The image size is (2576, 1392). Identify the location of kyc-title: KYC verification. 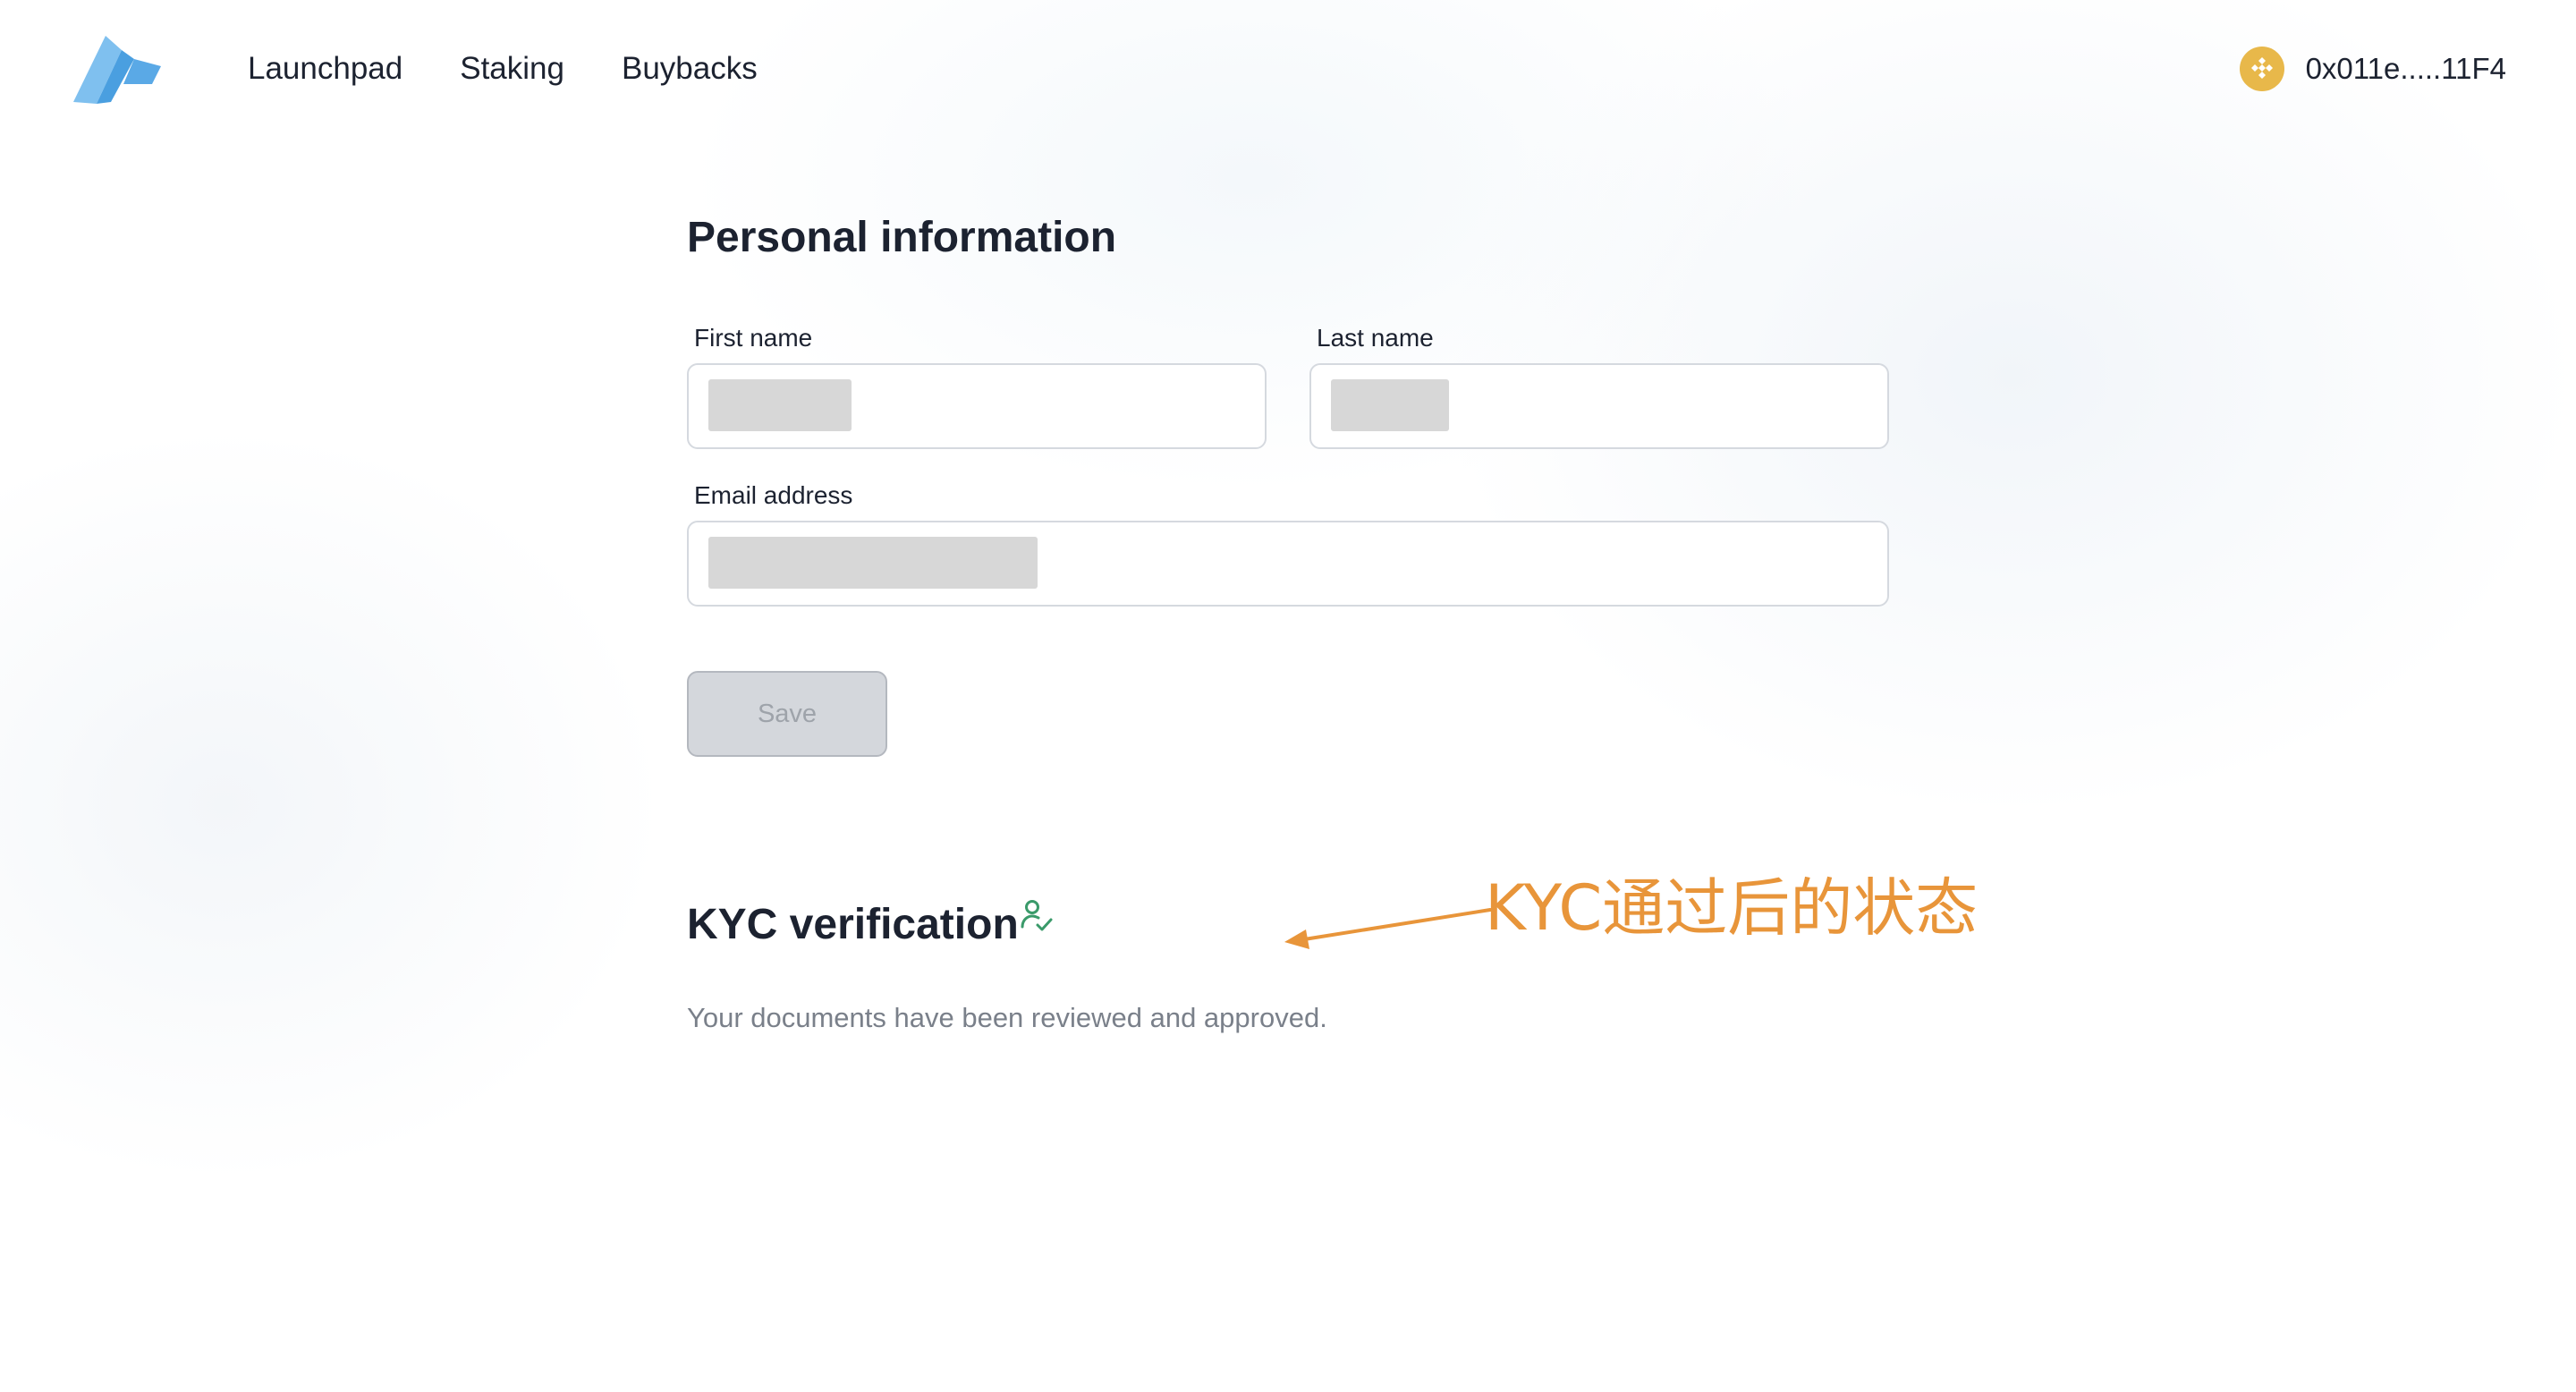
(853, 924).